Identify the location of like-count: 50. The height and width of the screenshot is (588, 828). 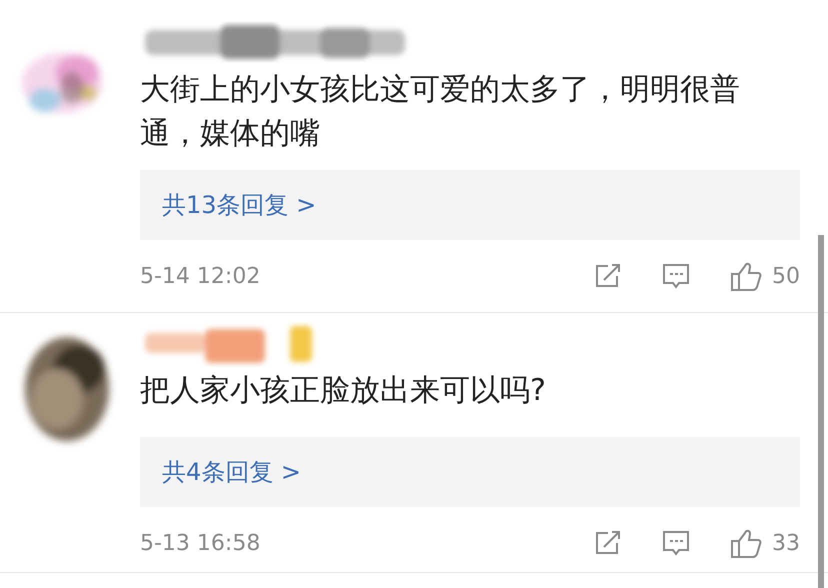
(786, 276).